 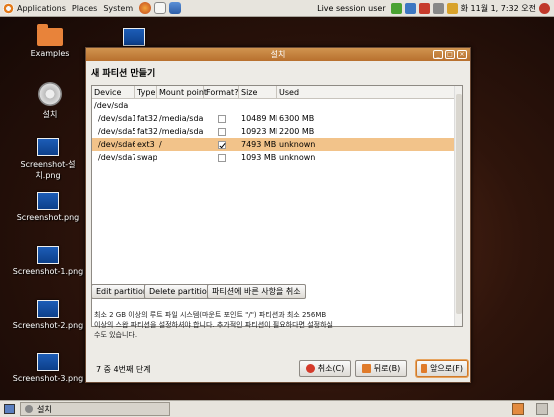 I want to click on cell-type: swap, so click(x=147, y=157).